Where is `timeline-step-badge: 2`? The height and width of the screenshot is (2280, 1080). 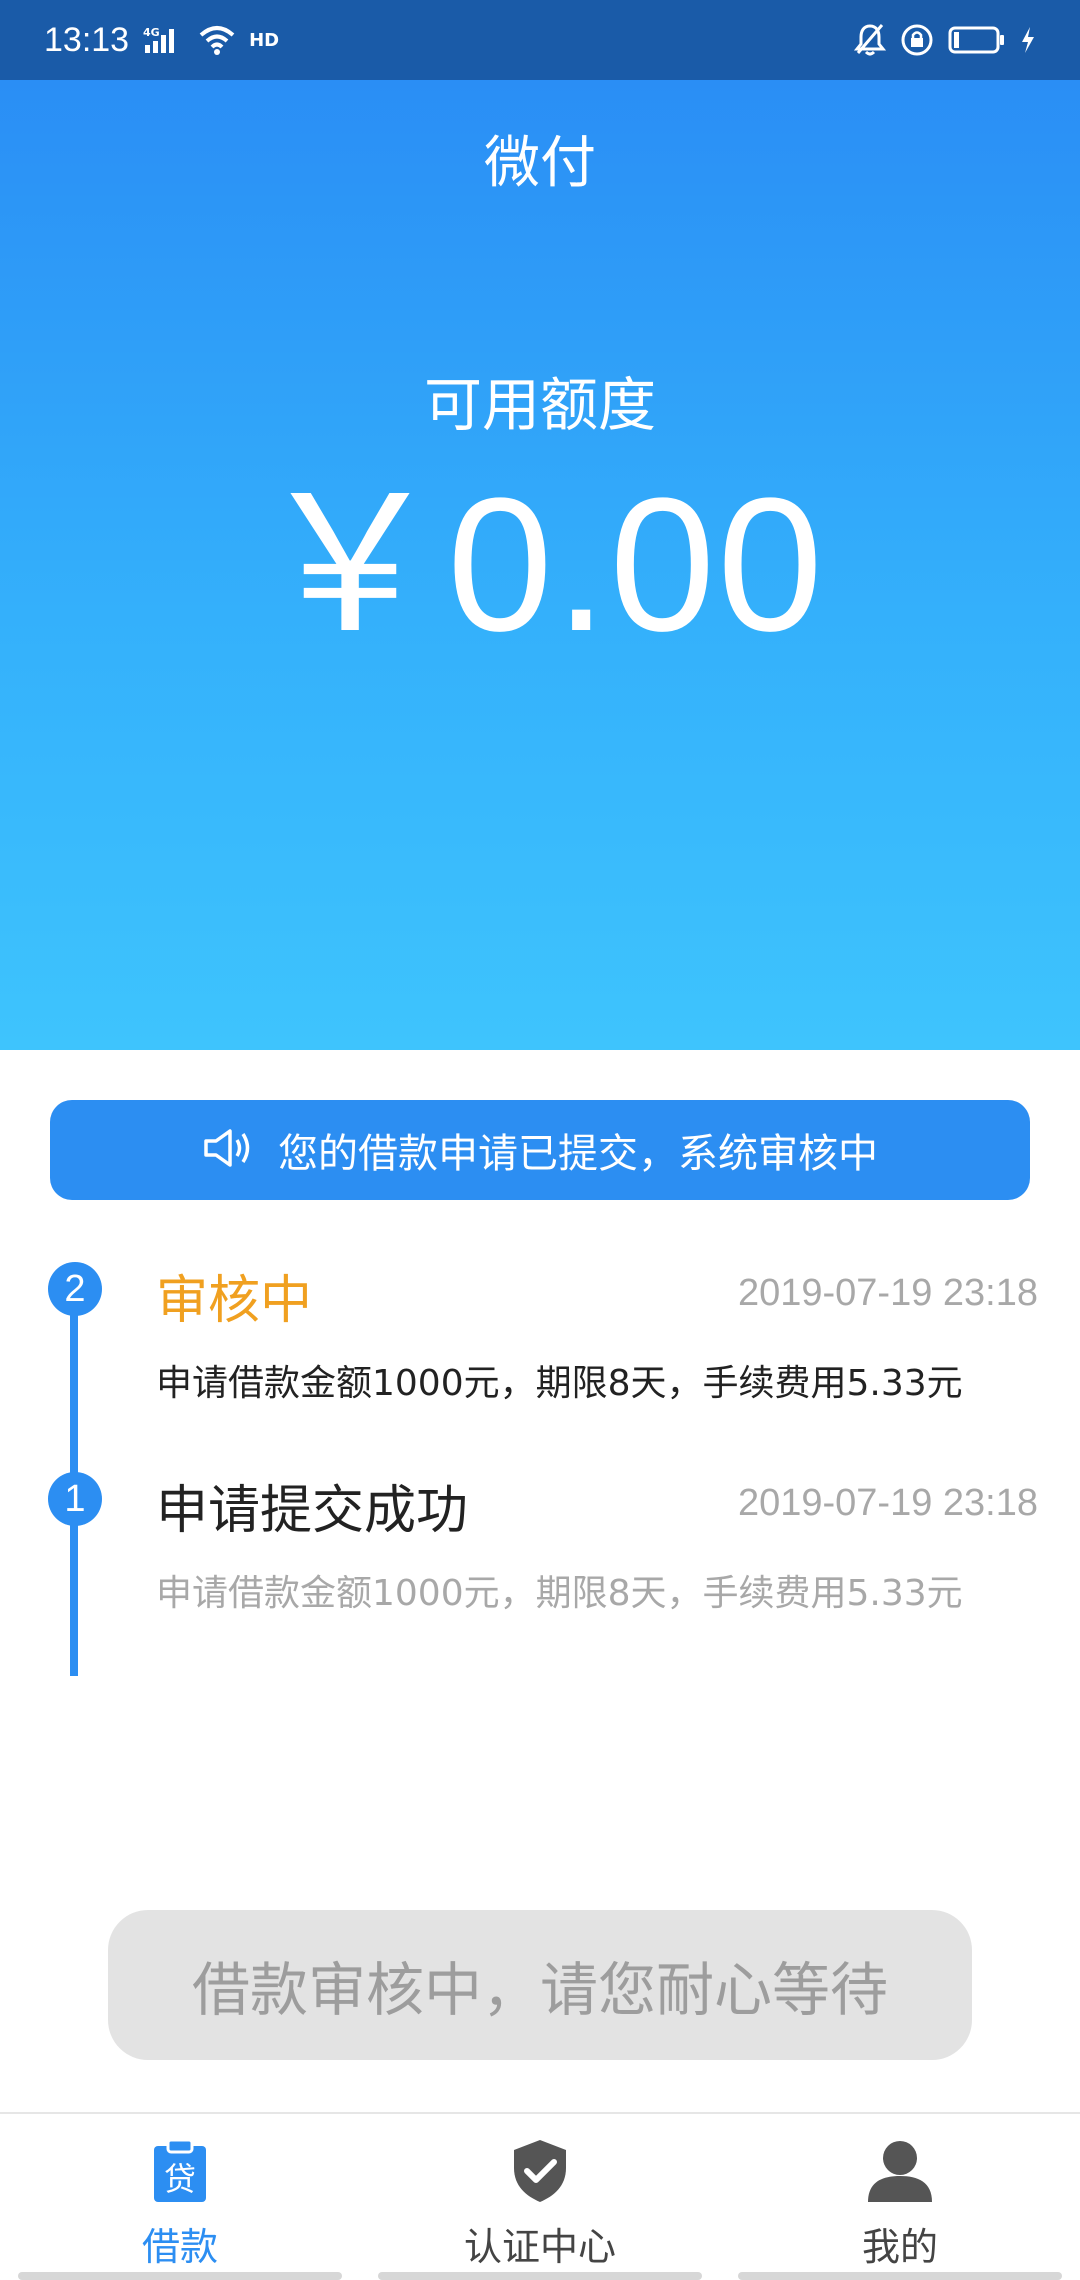
timeline-step-badge: 2 is located at coordinates (75, 1289).